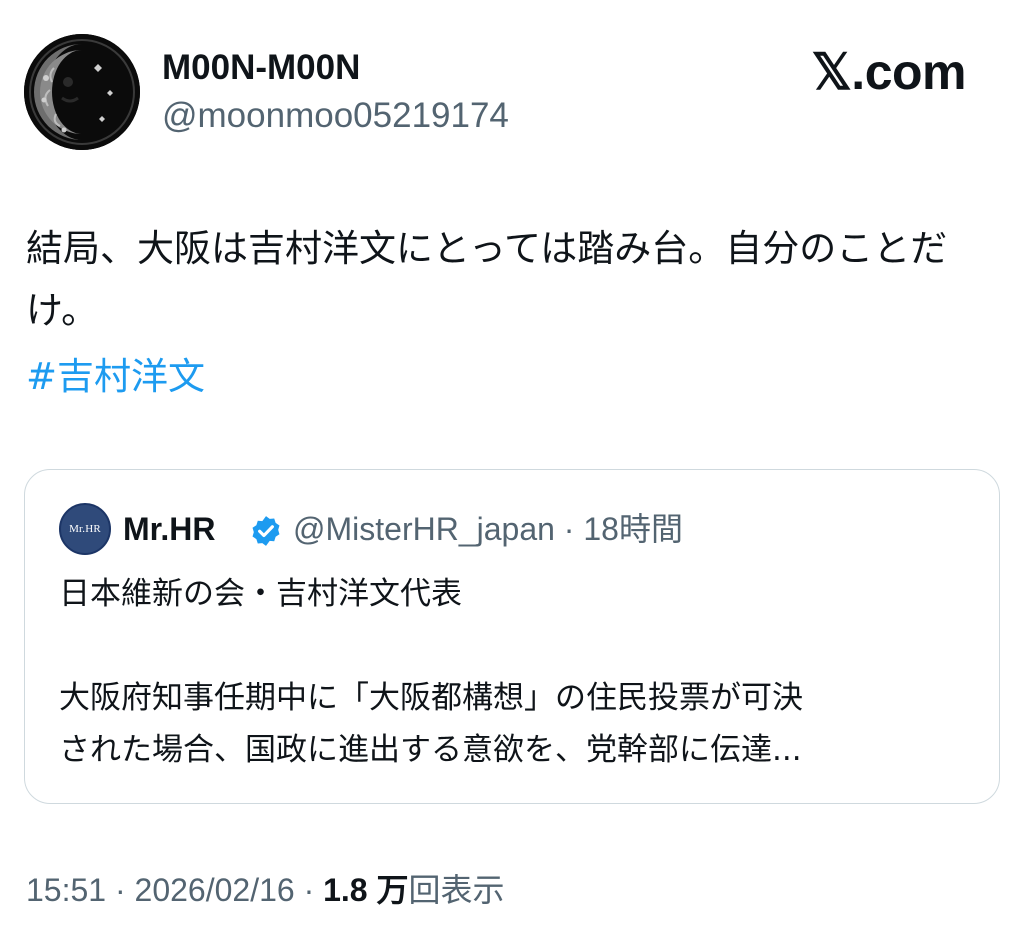 The width and height of the screenshot is (1024, 938). I want to click on quoted-author-avatar: Mr.HR, so click(85, 529).